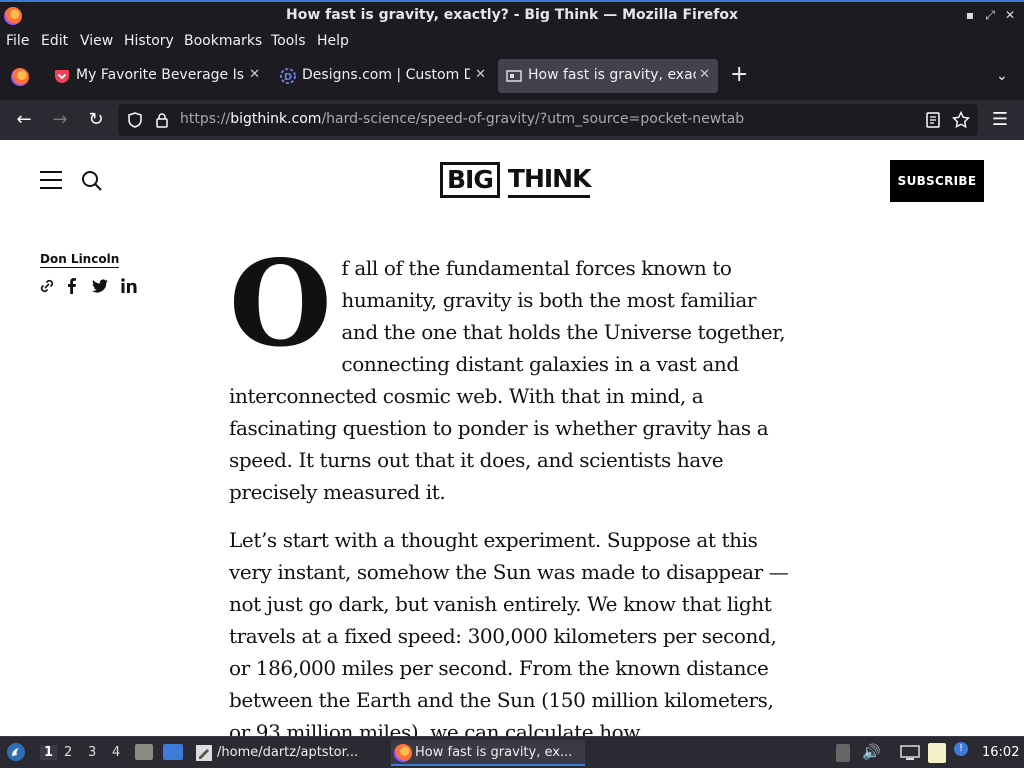 This screenshot has height=768, width=1024. Describe the element at coordinates (60, 120) in the screenshot. I see `forward-button: →` at that location.